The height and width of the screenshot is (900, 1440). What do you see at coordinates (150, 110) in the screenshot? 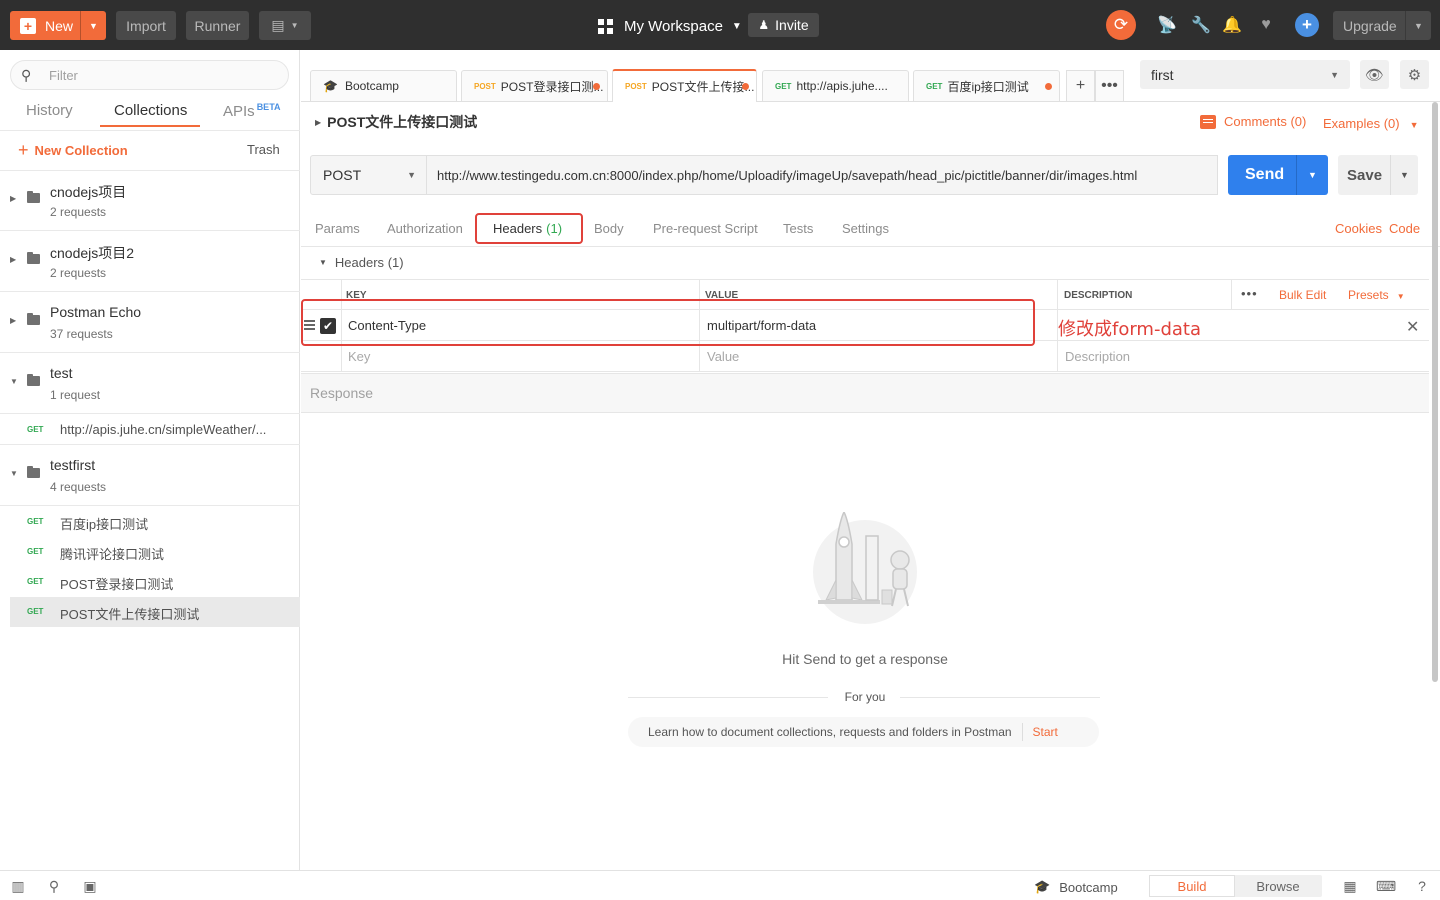
I see `tab-collections: Collections` at bounding box center [150, 110].